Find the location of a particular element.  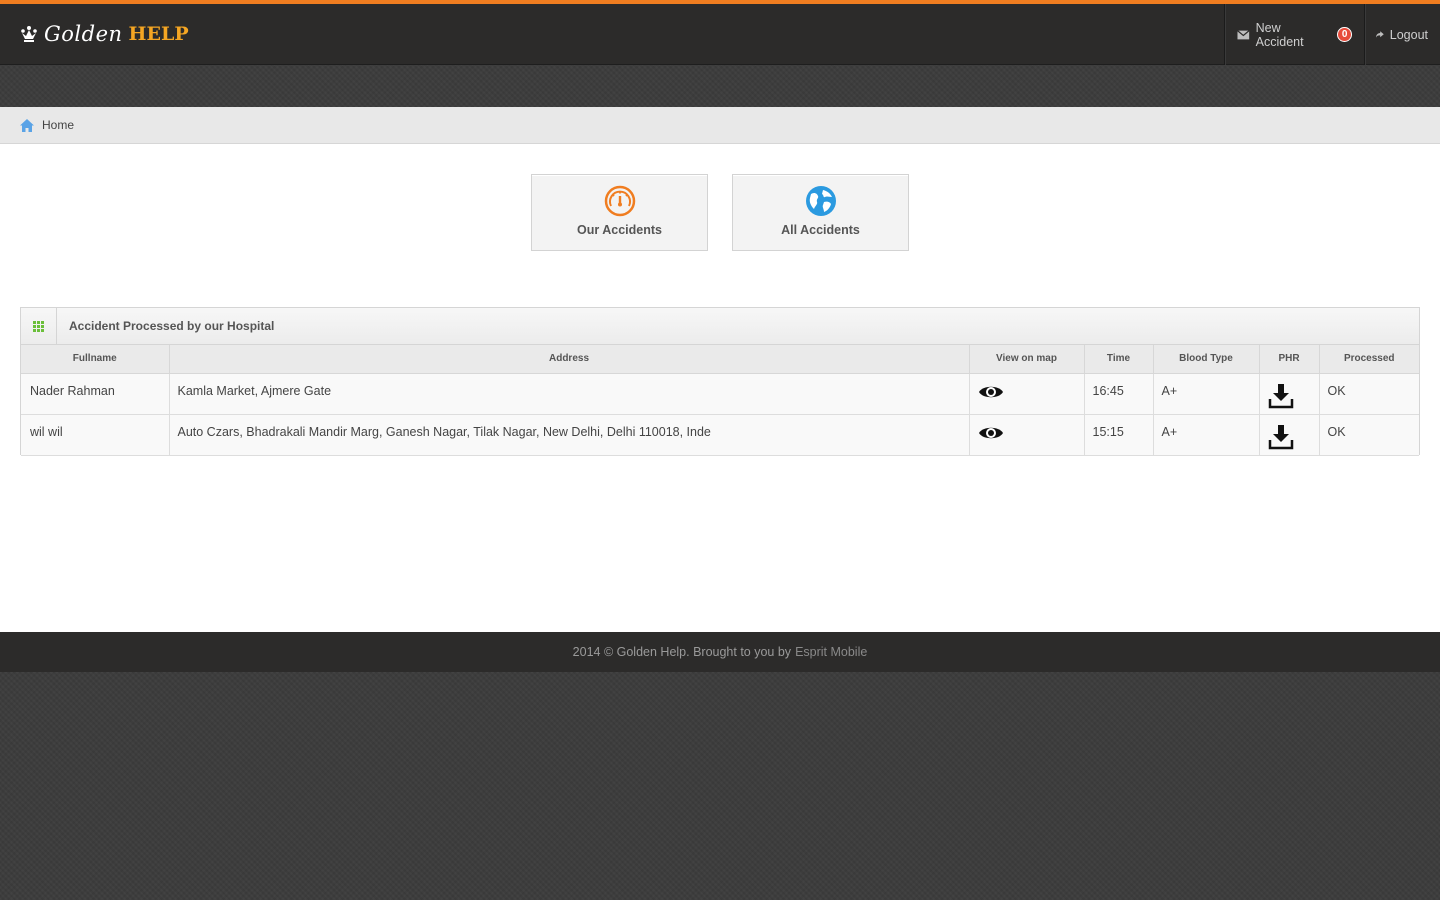

brand-name: Golden is located at coordinates (83, 34).